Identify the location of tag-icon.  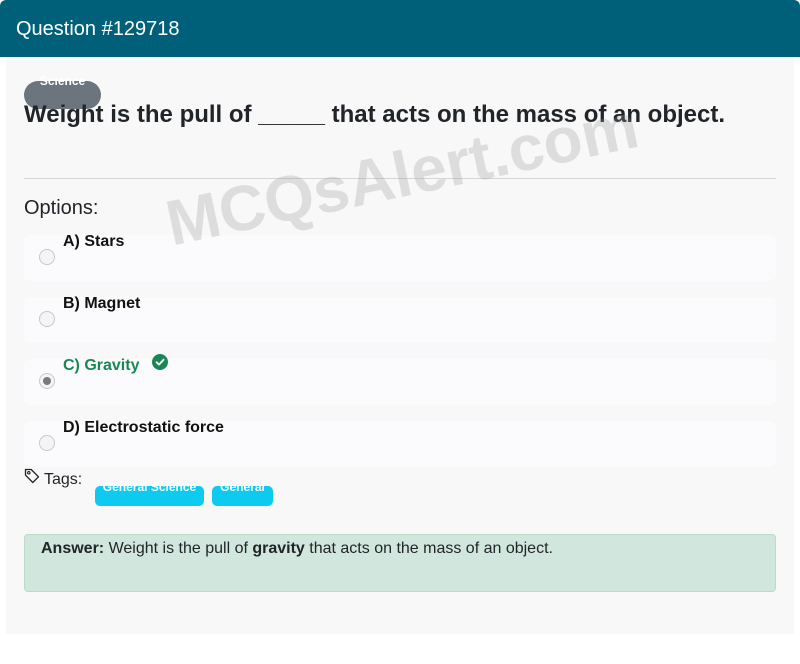
(32, 476).